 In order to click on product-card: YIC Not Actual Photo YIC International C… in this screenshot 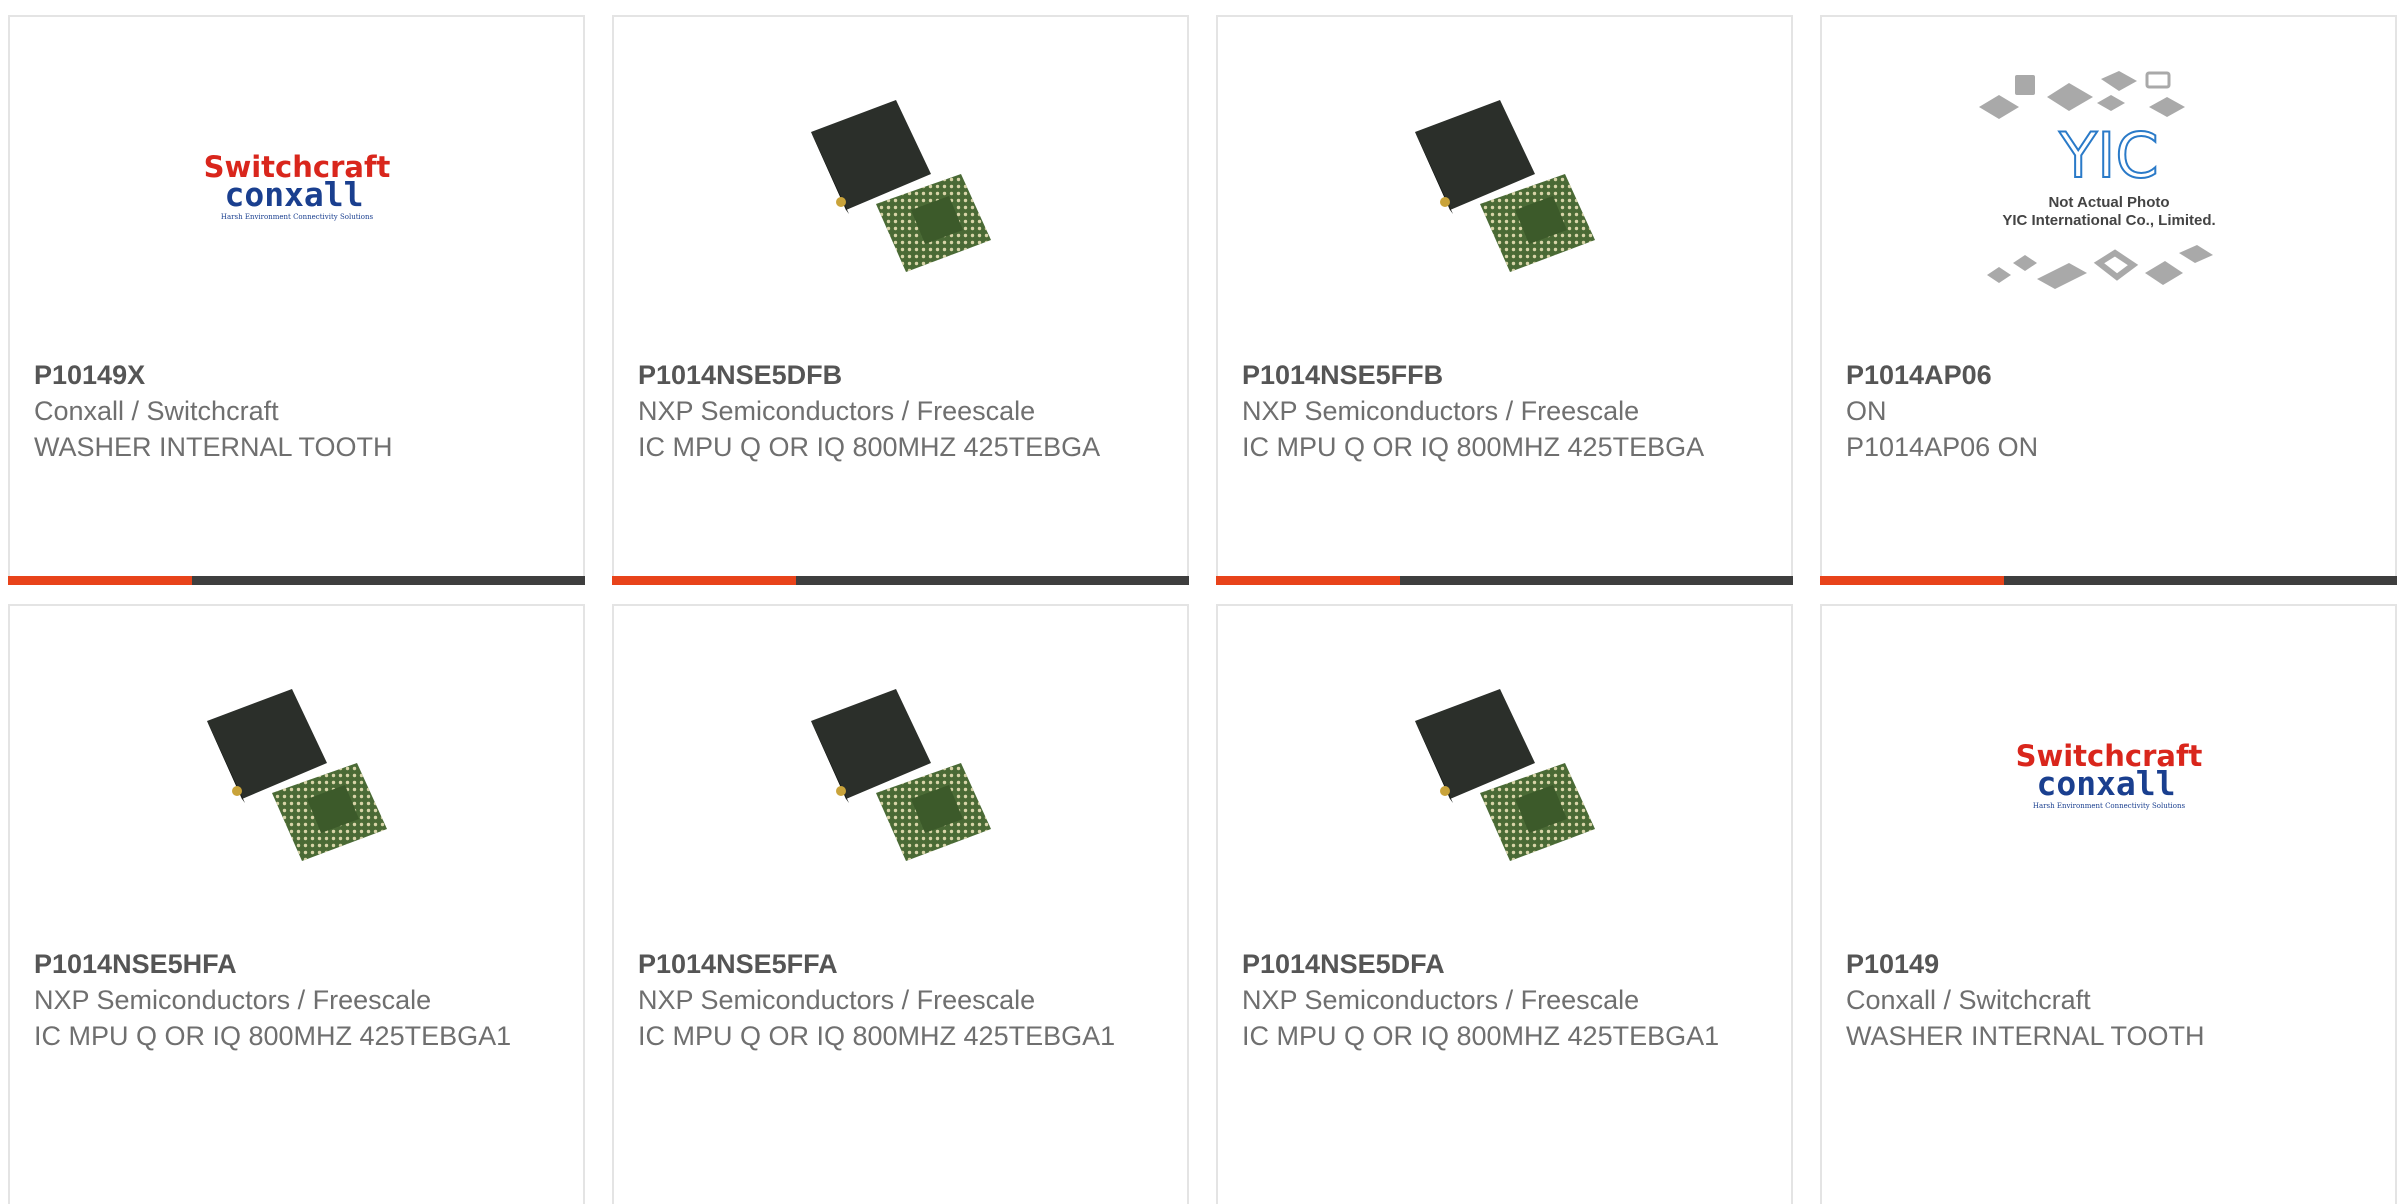, I will do `click(2108, 300)`.